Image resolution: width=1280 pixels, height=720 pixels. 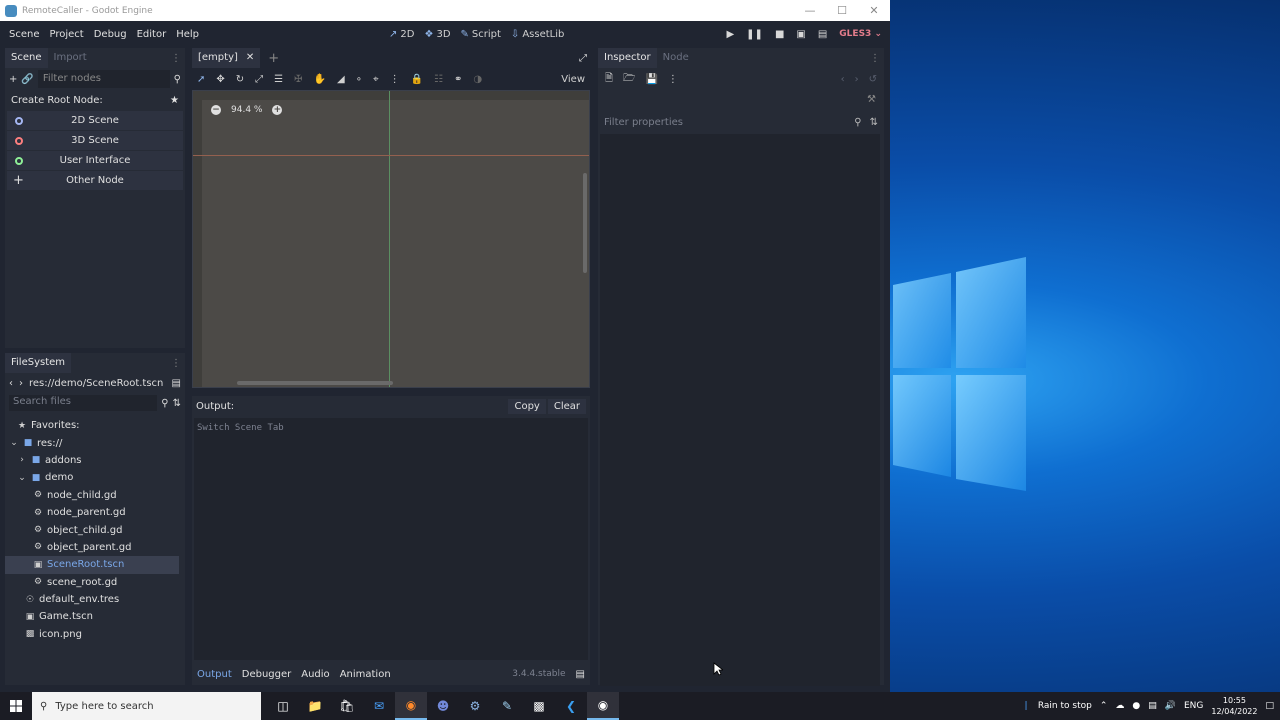 What do you see at coordinates (800, 34) in the screenshot?
I see `play-scene-icon: ▣` at bounding box center [800, 34].